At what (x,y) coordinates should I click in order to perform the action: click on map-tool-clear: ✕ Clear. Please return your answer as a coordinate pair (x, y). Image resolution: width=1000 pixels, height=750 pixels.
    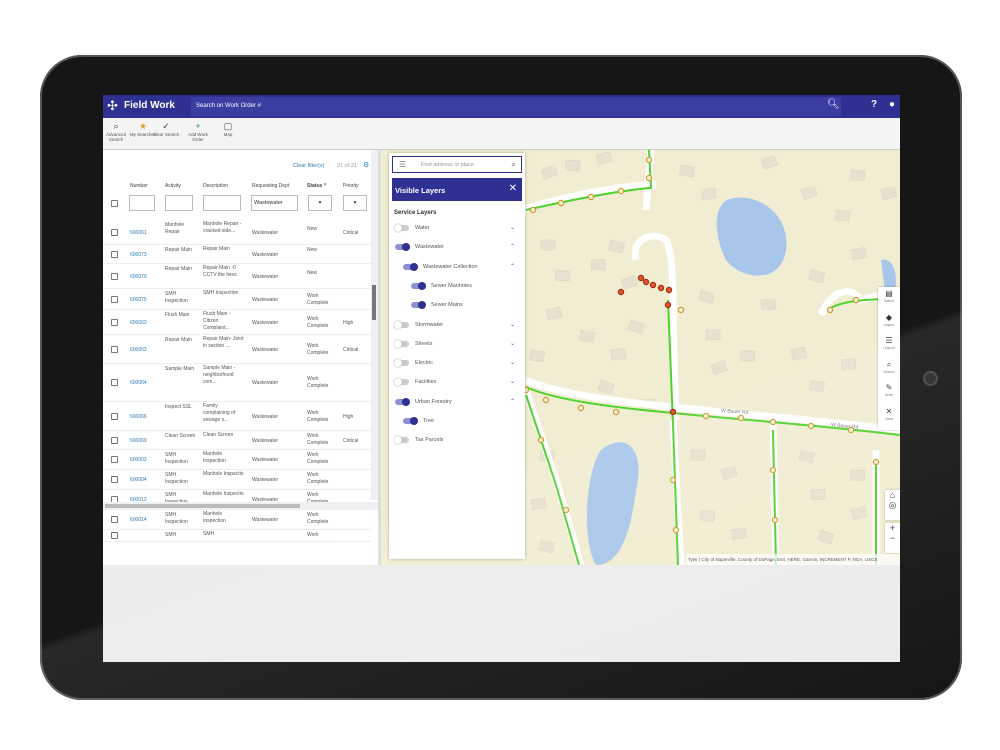
    Looking at the image, I should click on (889, 414).